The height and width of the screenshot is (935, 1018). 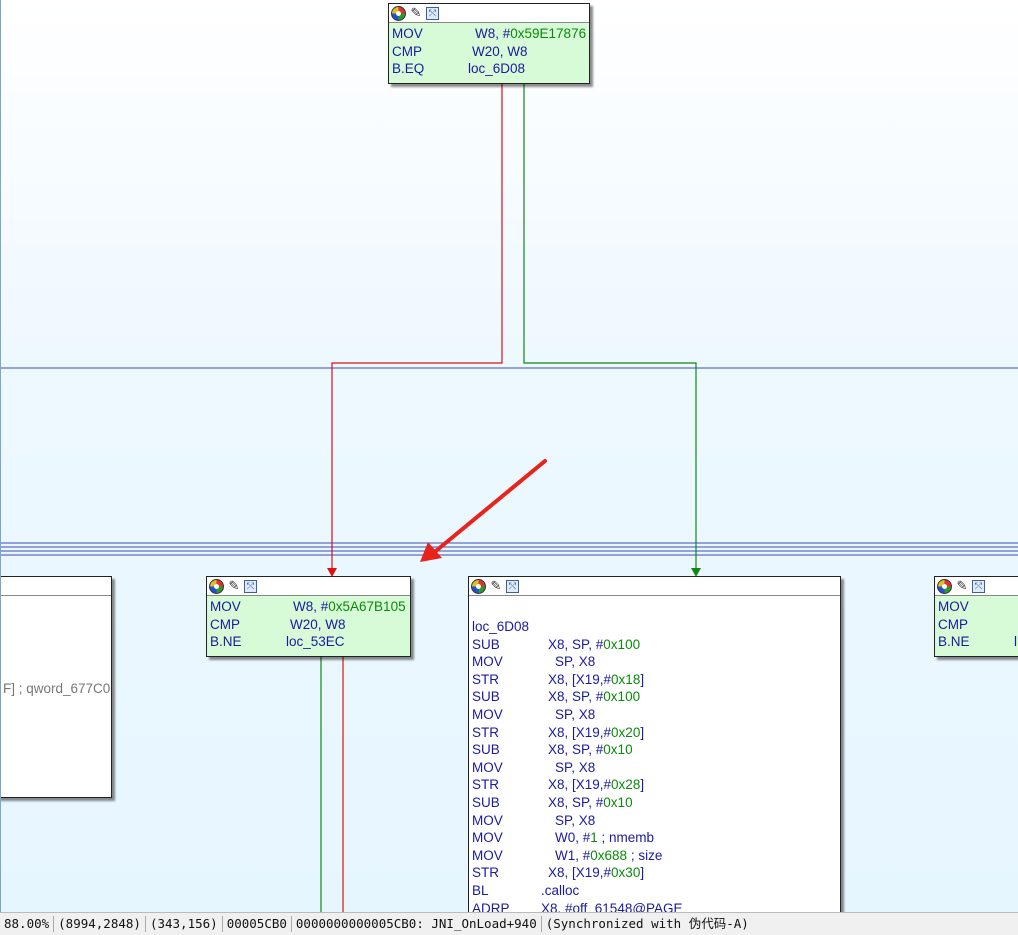 What do you see at coordinates (626, 679) in the screenshot?
I see `immediate-value: 0x18` at bounding box center [626, 679].